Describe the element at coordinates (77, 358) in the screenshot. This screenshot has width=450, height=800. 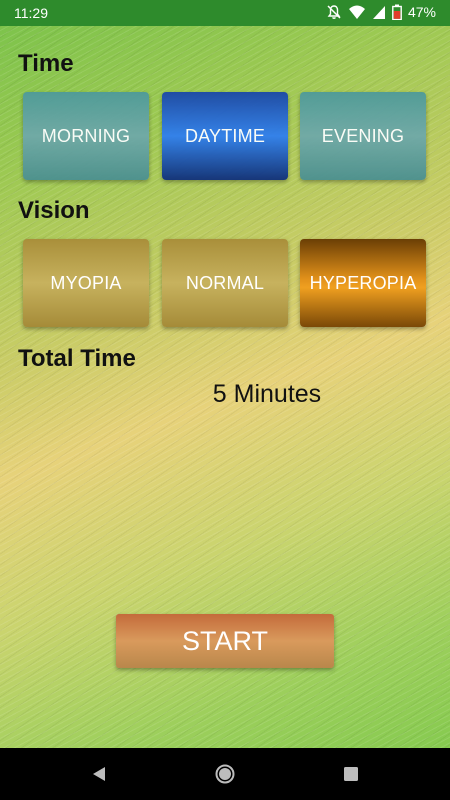
I see `total-time-label: Total Time` at that location.